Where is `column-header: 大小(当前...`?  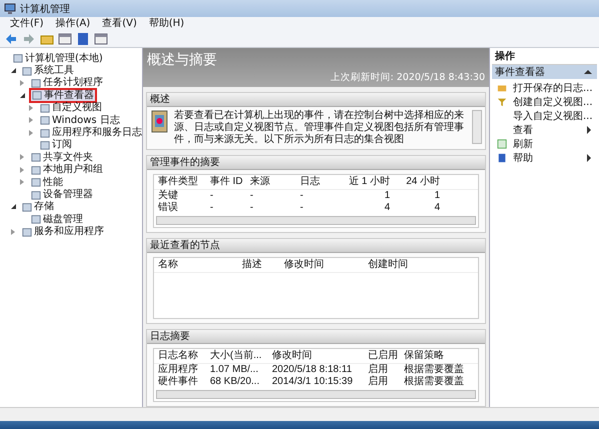
column-header: 大小(当前... is located at coordinates (241, 356).